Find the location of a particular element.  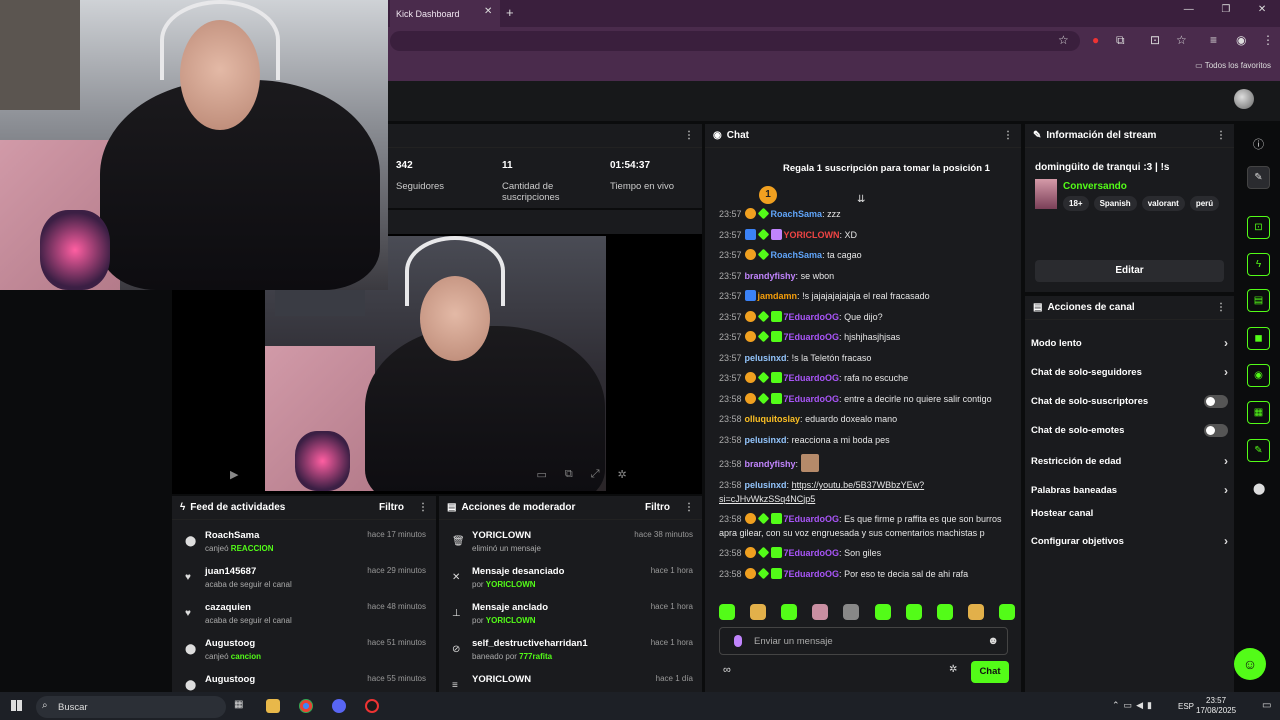

stream-info-menu-icon: ⋮ is located at coordinates (1221, 135).